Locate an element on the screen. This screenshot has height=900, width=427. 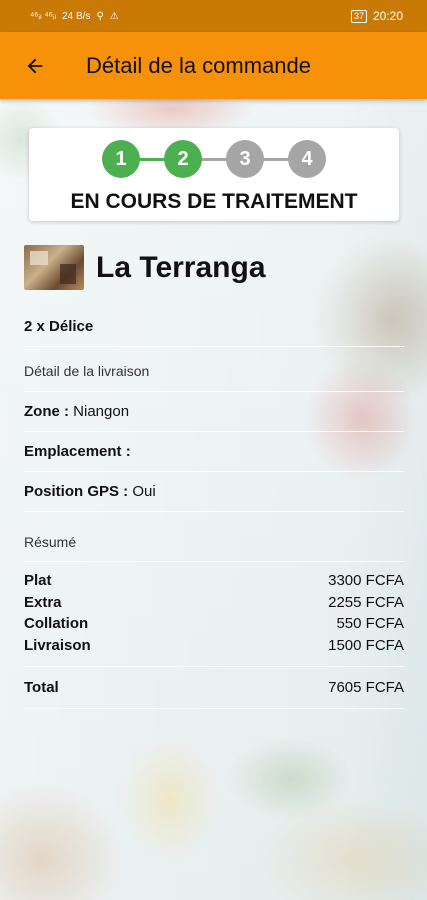
status-right: 37 20:20 is located at coordinates (376, 16).